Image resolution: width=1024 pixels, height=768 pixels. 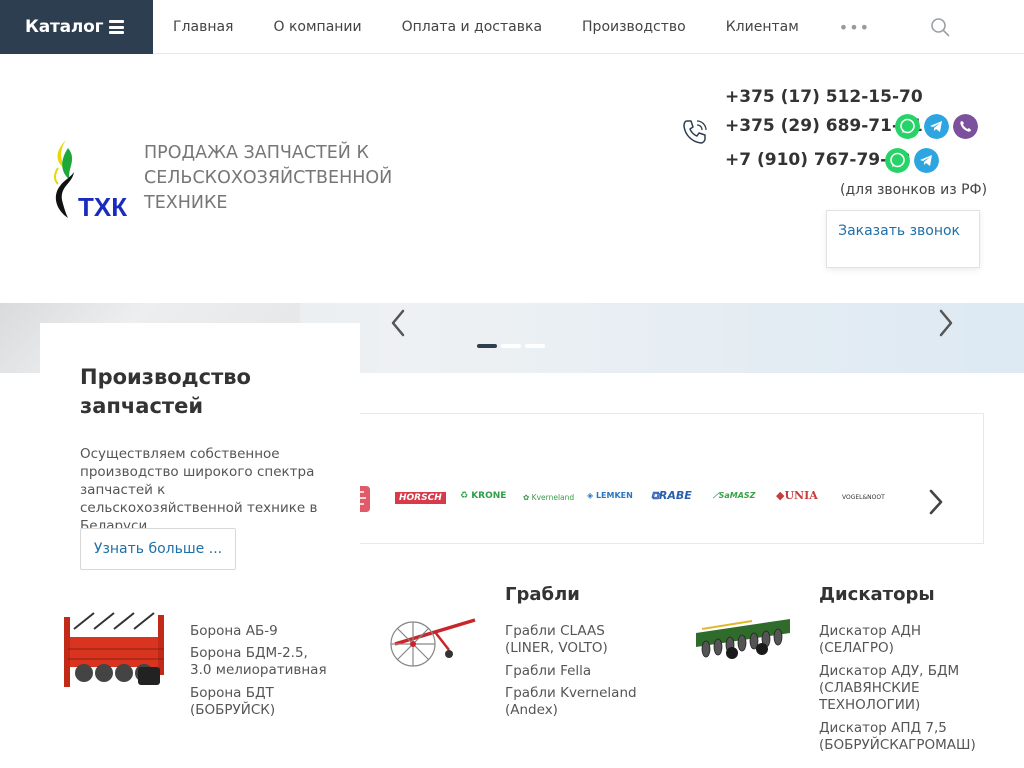 What do you see at coordinates (824, 126) in the screenshot?
I see `phone-number-2: +375 (29) 689-71-31` at bounding box center [824, 126].